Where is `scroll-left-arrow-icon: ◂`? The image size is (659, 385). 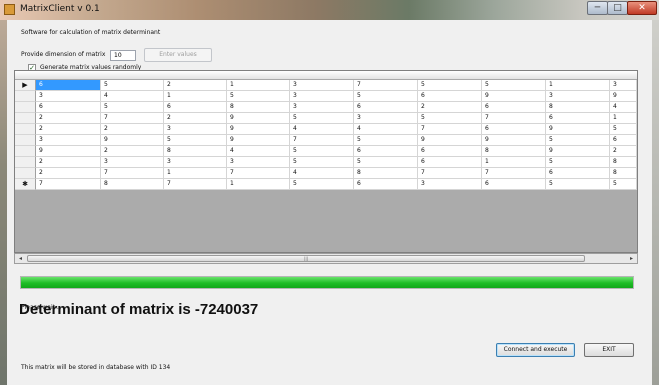
scroll-left-arrow-icon: ◂ is located at coordinates (20, 258).